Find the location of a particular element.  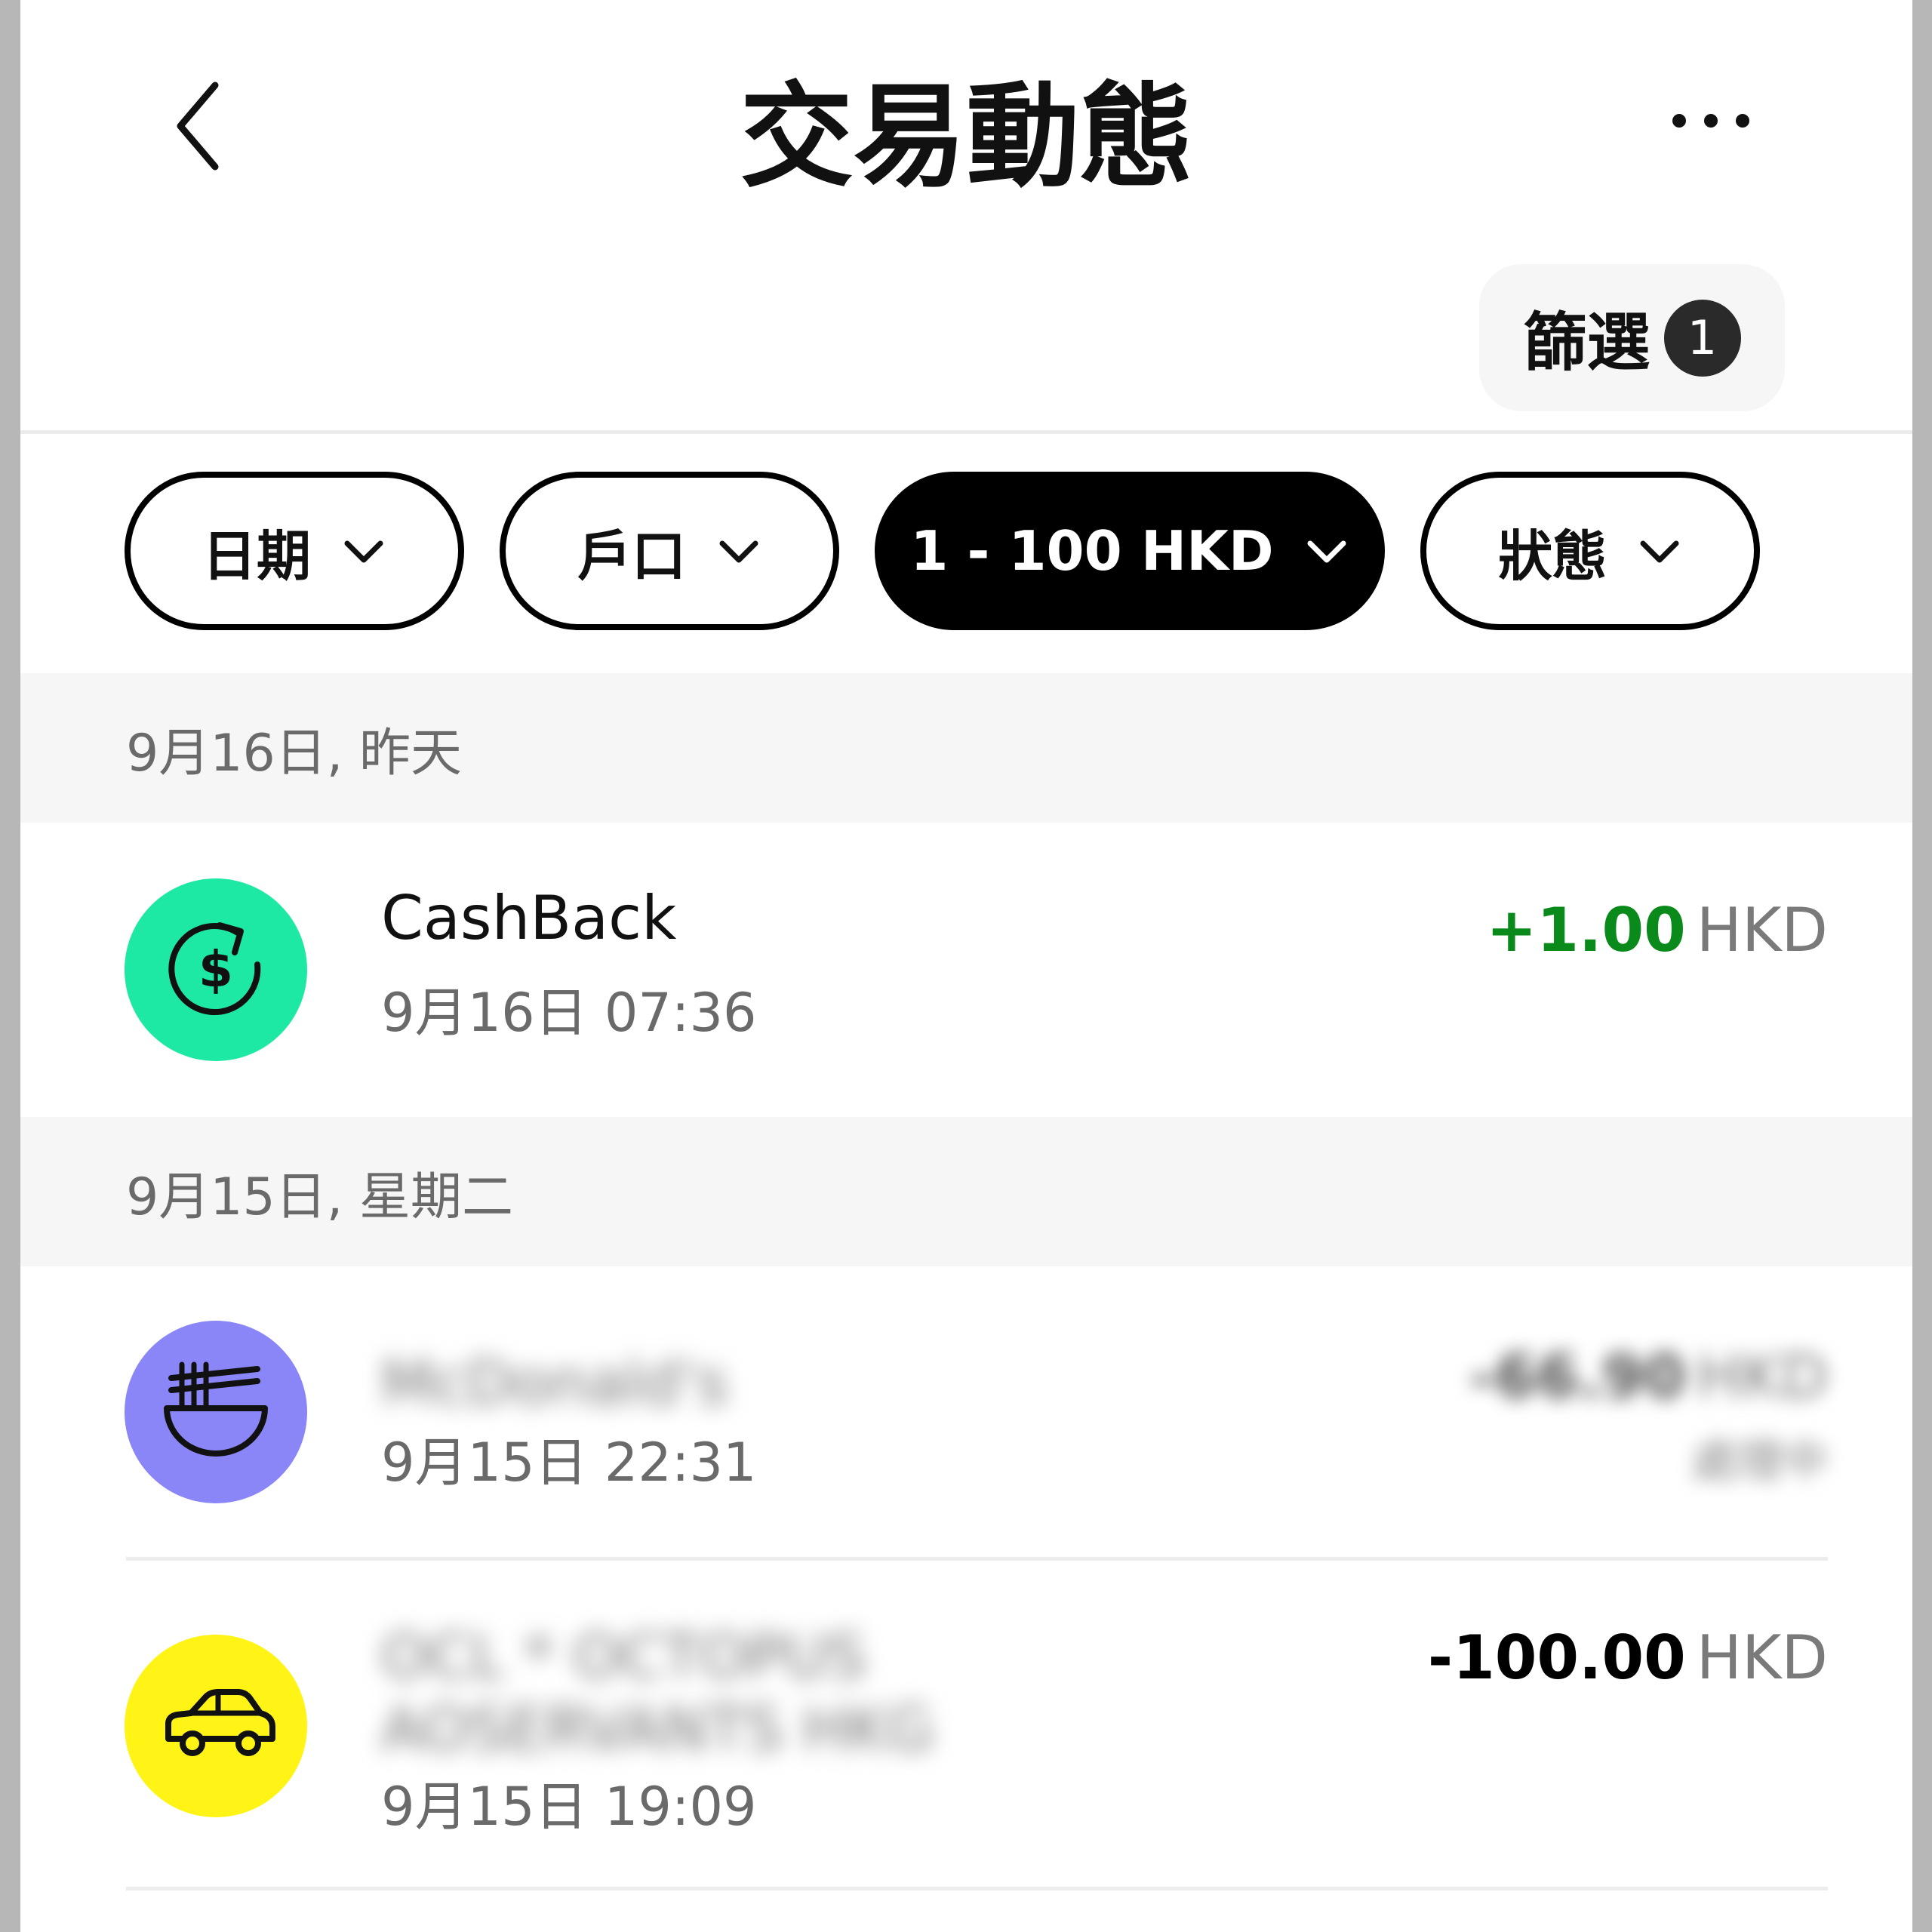

transaction-time: 9月15日 22:31 is located at coordinates (569, 1463).